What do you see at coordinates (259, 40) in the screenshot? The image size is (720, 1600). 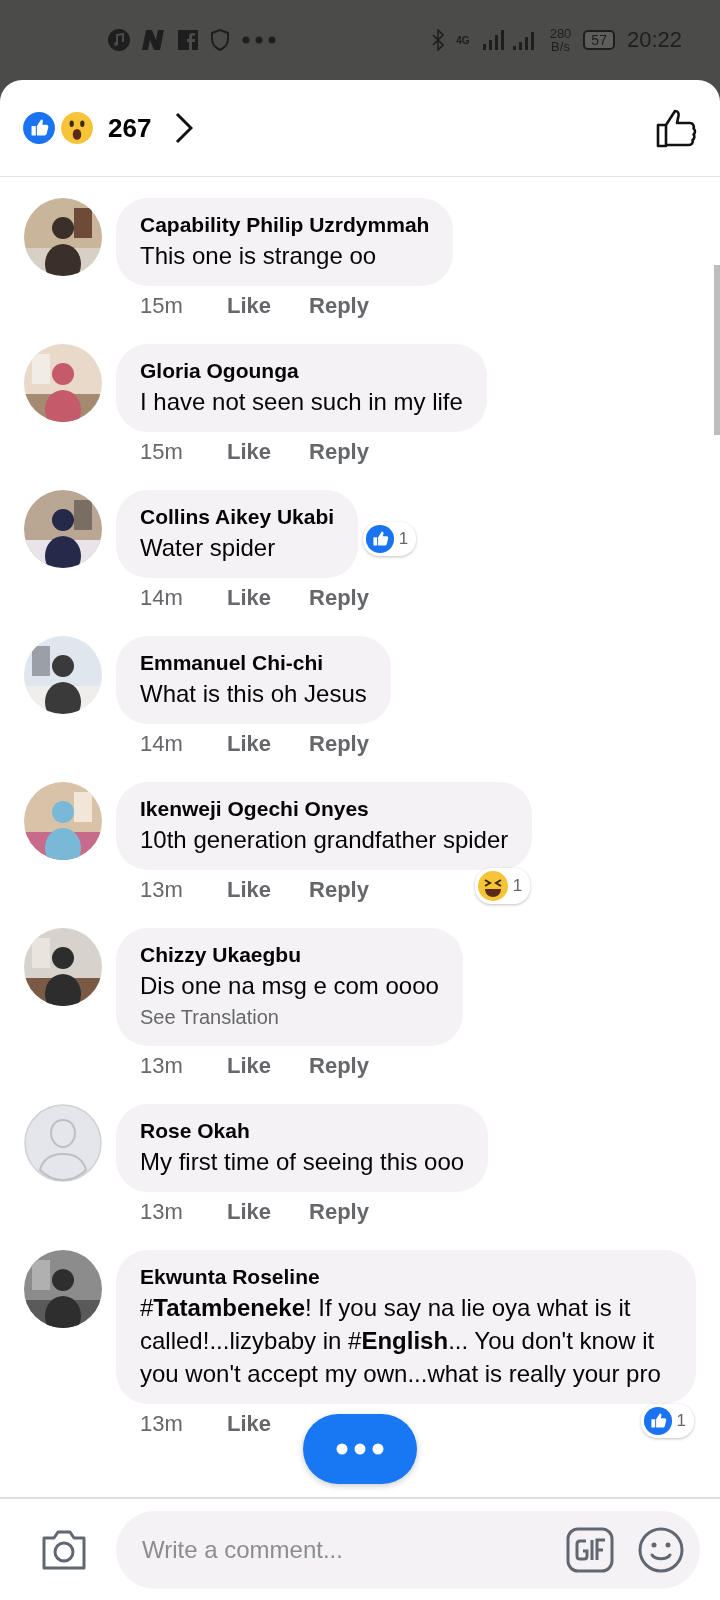 I see `more-notifications-icon` at bounding box center [259, 40].